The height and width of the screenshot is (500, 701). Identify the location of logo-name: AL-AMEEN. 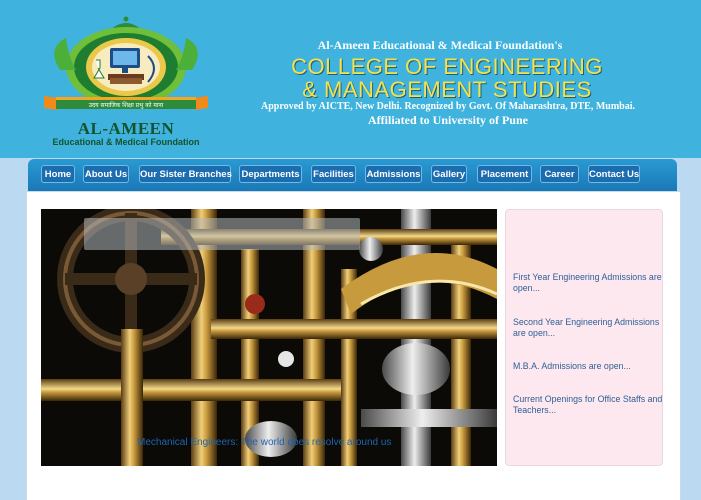
(126, 128).